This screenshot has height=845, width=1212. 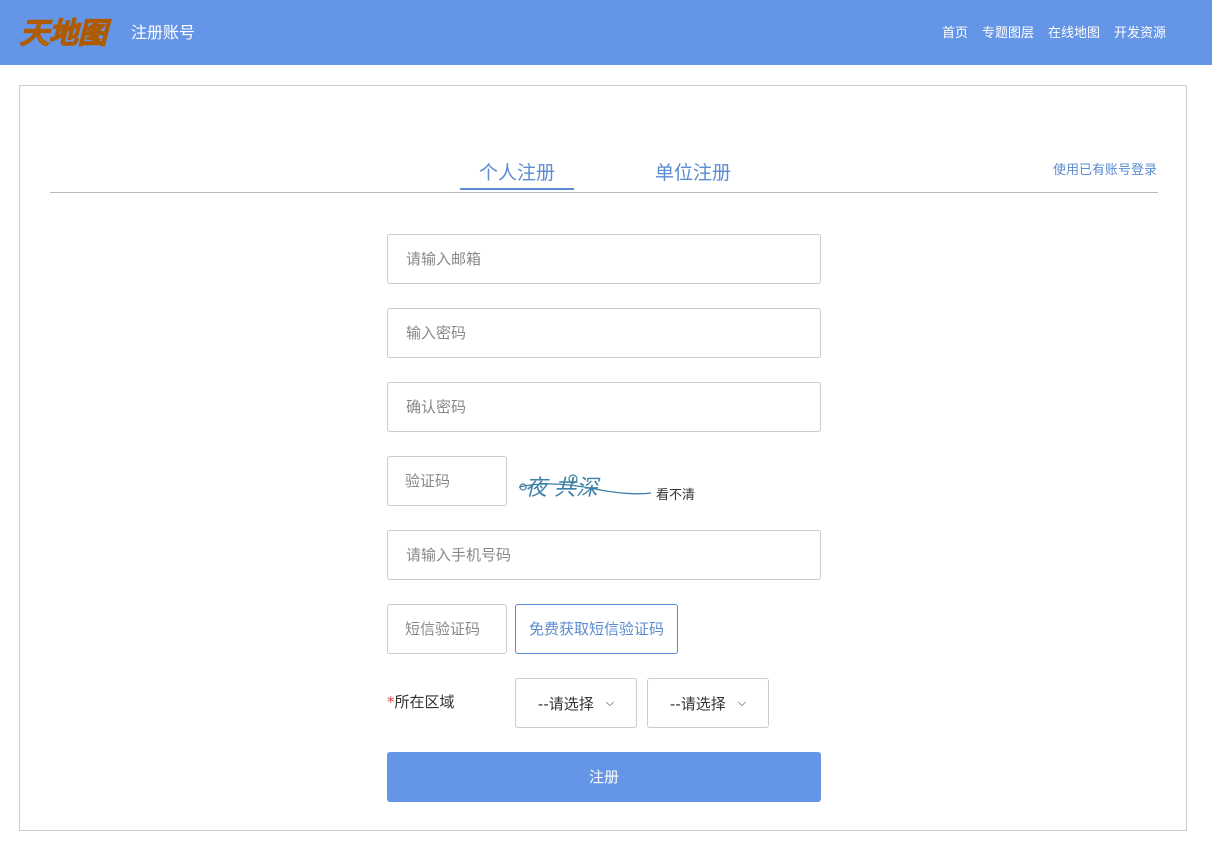 I want to click on province-select: --请选择 ⌵, so click(x=576, y=703).